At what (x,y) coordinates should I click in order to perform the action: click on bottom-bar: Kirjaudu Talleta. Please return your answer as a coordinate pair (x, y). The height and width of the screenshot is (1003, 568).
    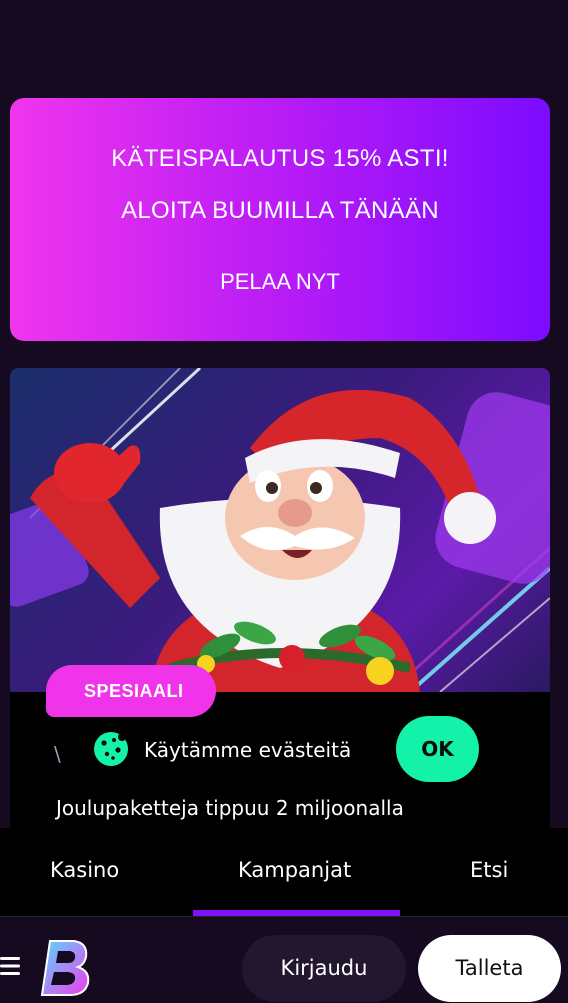
    Looking at the image, I should click on (284, 959).